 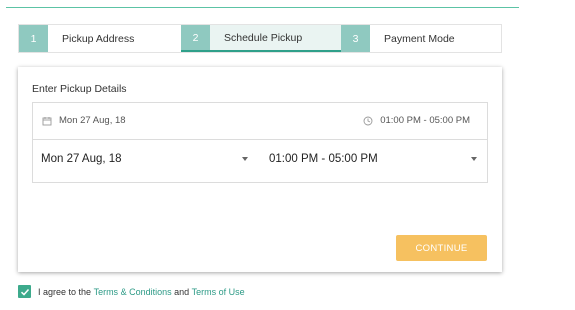 What do you see at coordinates (79, 89) in the screenshot?
I see `card-title: Enter Pickup Details` at bounding box center [79, 89].